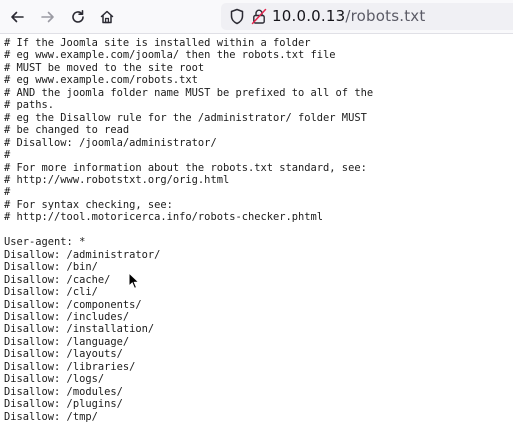  I want to click on text-line: # paths., so click(29, 105).